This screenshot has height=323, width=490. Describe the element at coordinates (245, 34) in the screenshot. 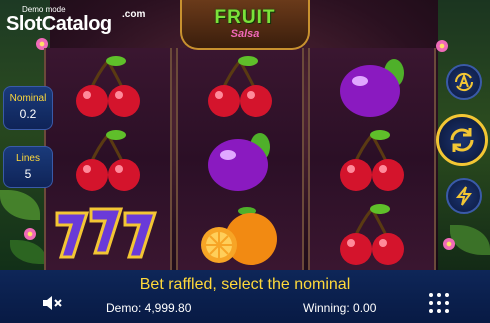

I see `game-title-sub: Salsa` at that location.